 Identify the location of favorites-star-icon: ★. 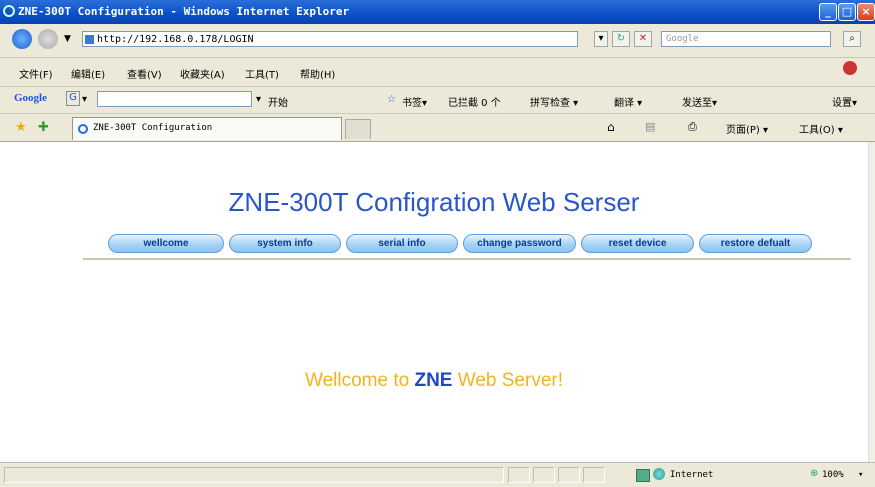
(21, 127).